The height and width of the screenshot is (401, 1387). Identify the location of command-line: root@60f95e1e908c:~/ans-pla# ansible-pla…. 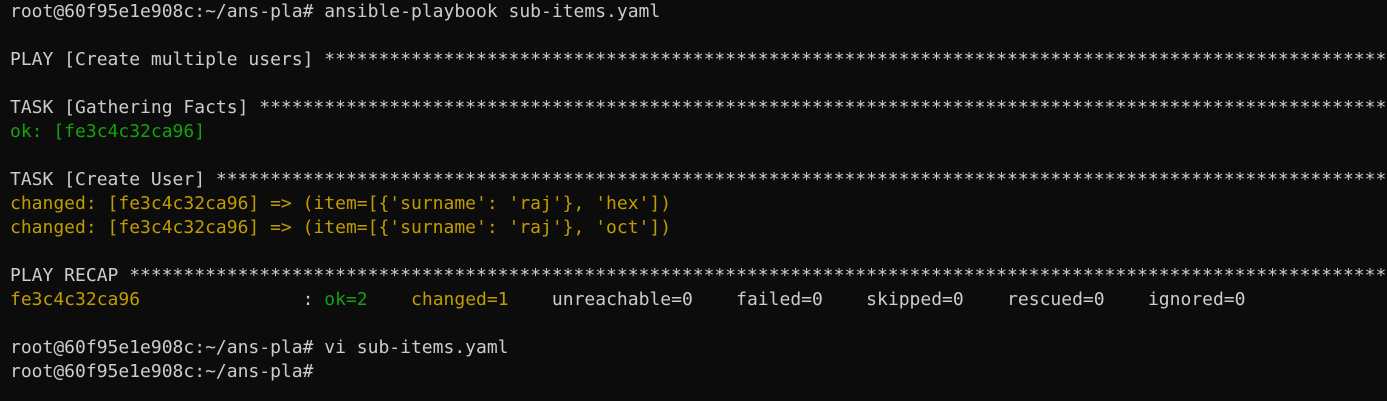
(335, 11).